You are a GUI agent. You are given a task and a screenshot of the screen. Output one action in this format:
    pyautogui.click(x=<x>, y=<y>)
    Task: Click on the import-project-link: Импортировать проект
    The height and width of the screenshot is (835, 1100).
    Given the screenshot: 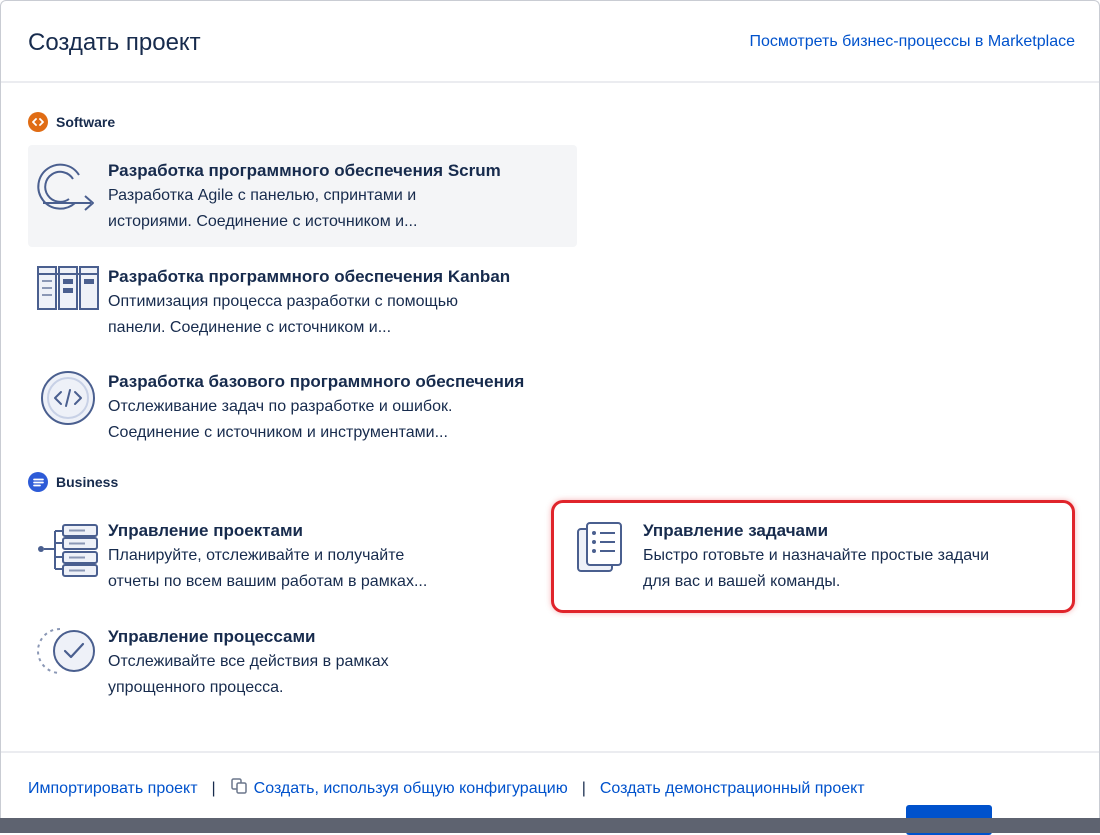 What is the action you would take?
    pyautogui.click(x=113, y=789)
    